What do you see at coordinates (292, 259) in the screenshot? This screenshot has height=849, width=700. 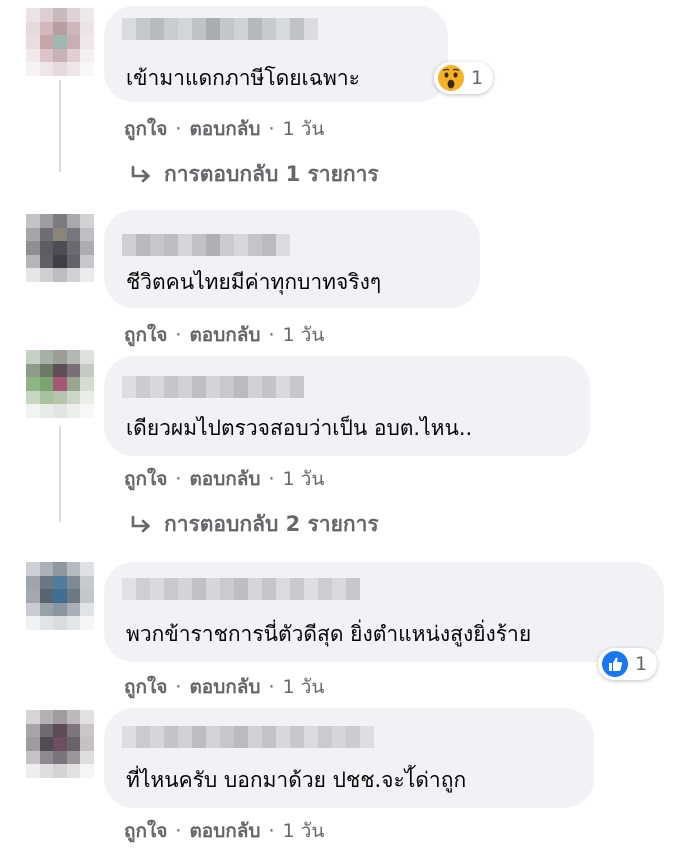 I see `comment-bubble: ชีวิตคนไทยมีค่าทุกบาทจริงๆ` at bounding box center [292, 259].